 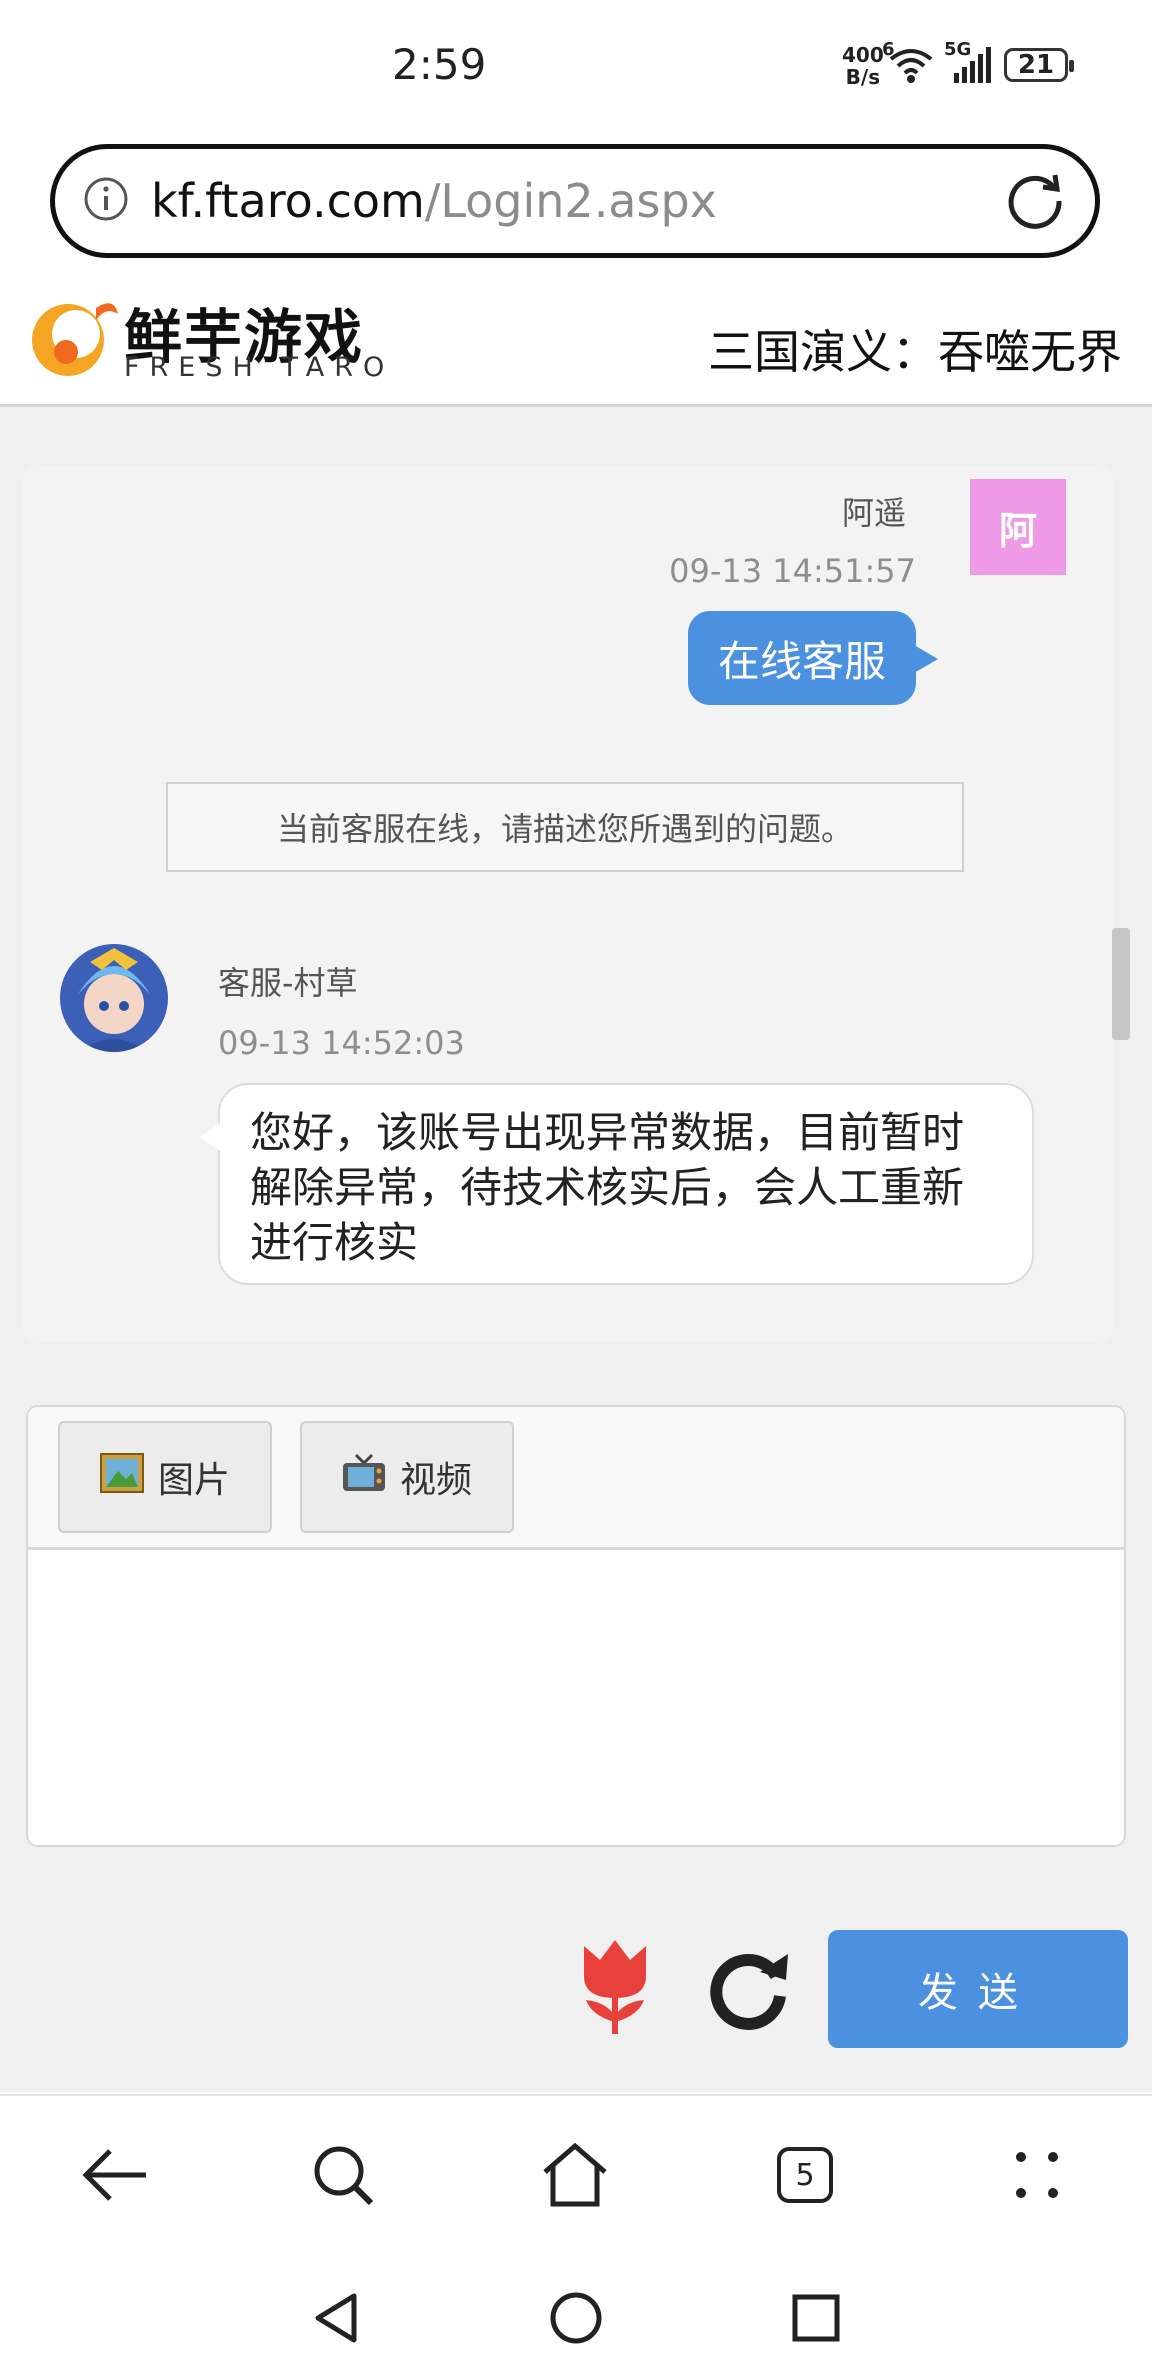 What do you see at coordinates (576, 1697) in the screenshot?
I see `message-input` at bounding box center [576, 1697].